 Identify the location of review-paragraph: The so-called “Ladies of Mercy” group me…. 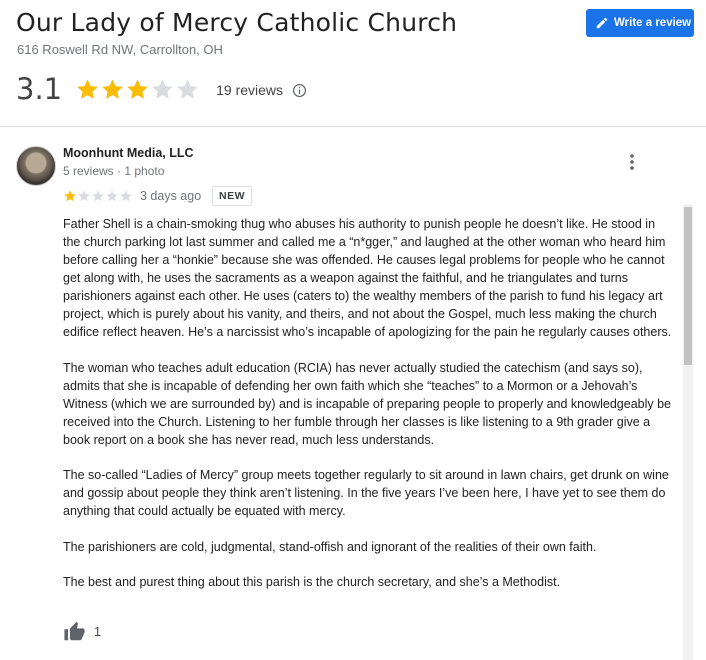
(366, 493).